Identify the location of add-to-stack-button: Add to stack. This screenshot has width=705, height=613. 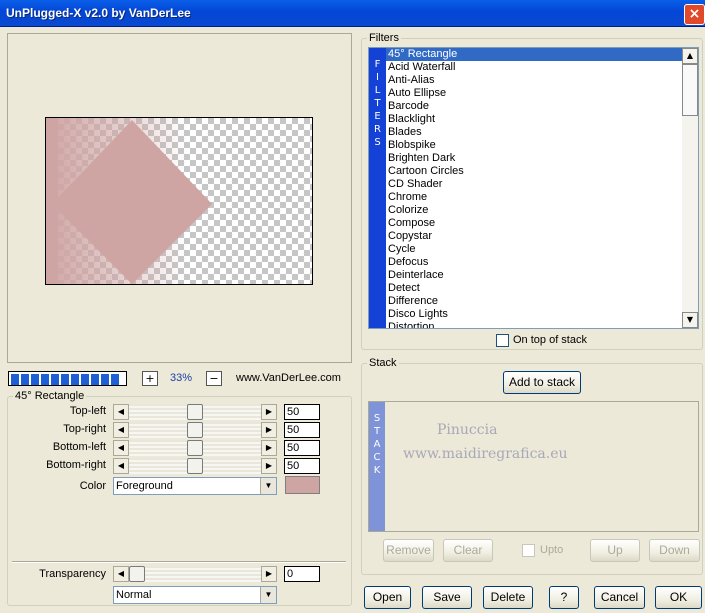
(542, 382).